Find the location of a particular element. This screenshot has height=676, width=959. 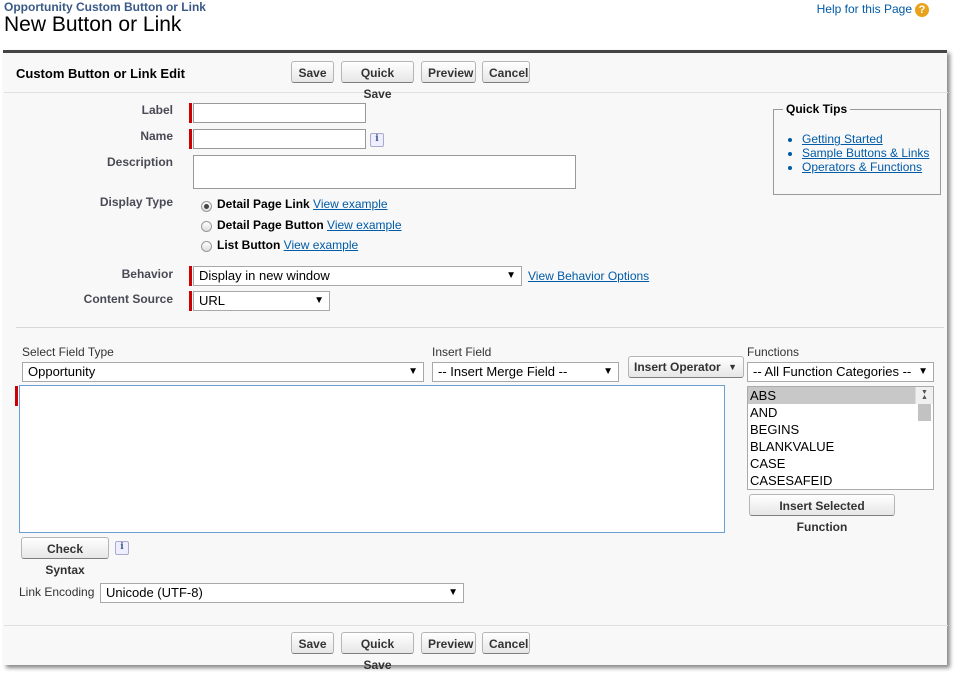

behavior-value: Display in new window is located at coordinates (264, 275).